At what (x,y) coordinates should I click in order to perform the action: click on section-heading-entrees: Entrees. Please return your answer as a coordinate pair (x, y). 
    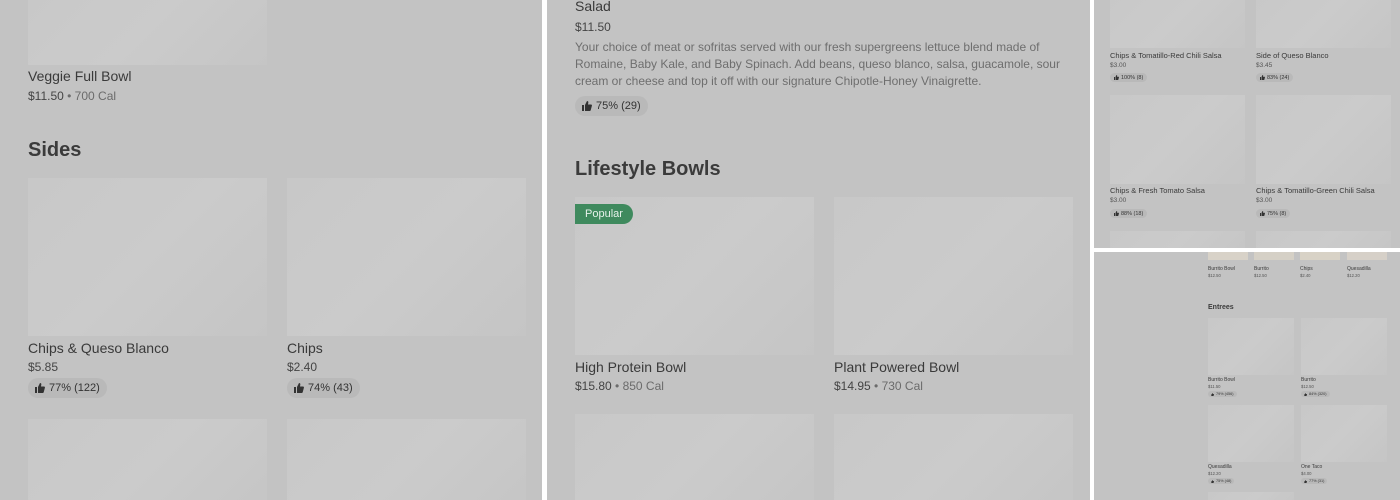
    Looking at the image, I should click on (1221, 307).